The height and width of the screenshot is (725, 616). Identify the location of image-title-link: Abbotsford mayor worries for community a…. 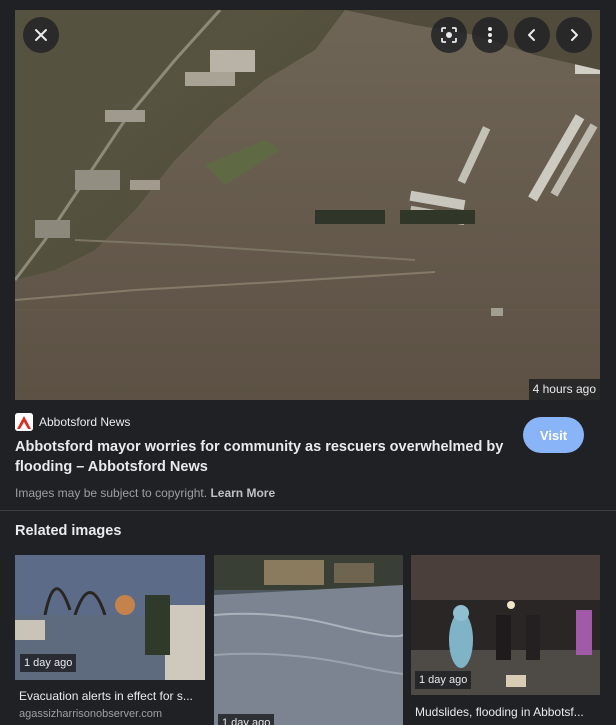
(260, 457).